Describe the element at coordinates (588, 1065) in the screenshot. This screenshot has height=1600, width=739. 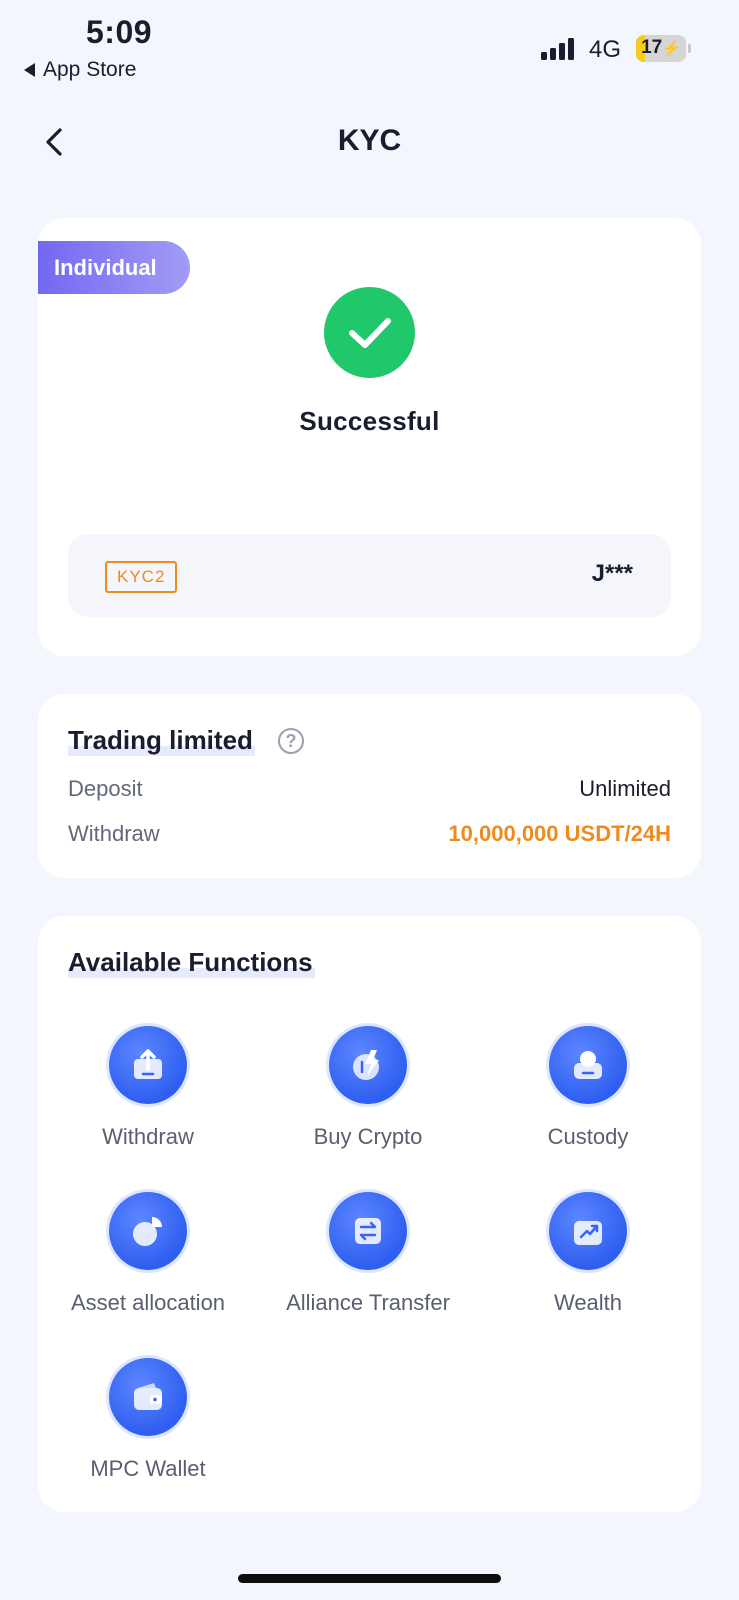
I see `custody-icon` at that location.